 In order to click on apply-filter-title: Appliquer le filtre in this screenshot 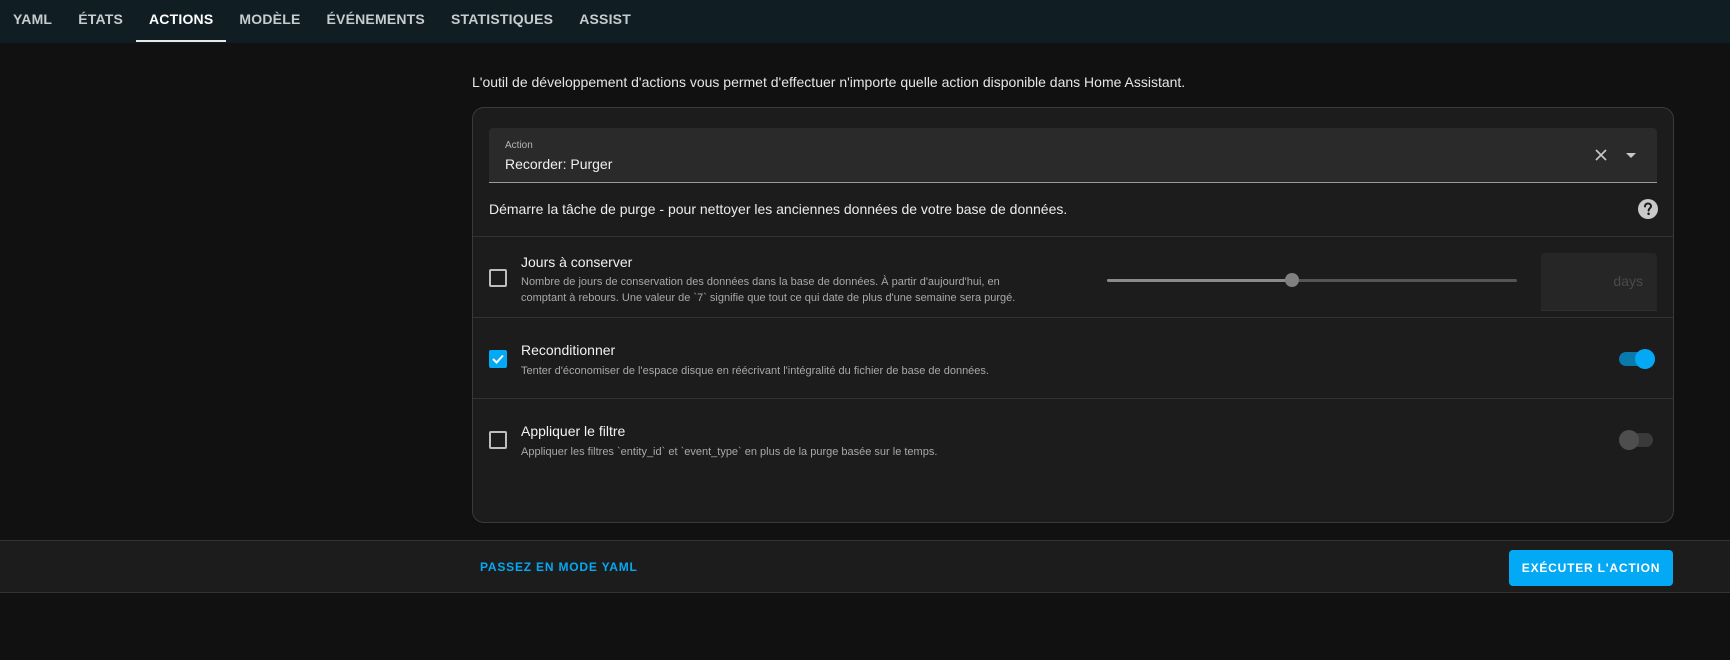, I will do `click(573, 431)`.